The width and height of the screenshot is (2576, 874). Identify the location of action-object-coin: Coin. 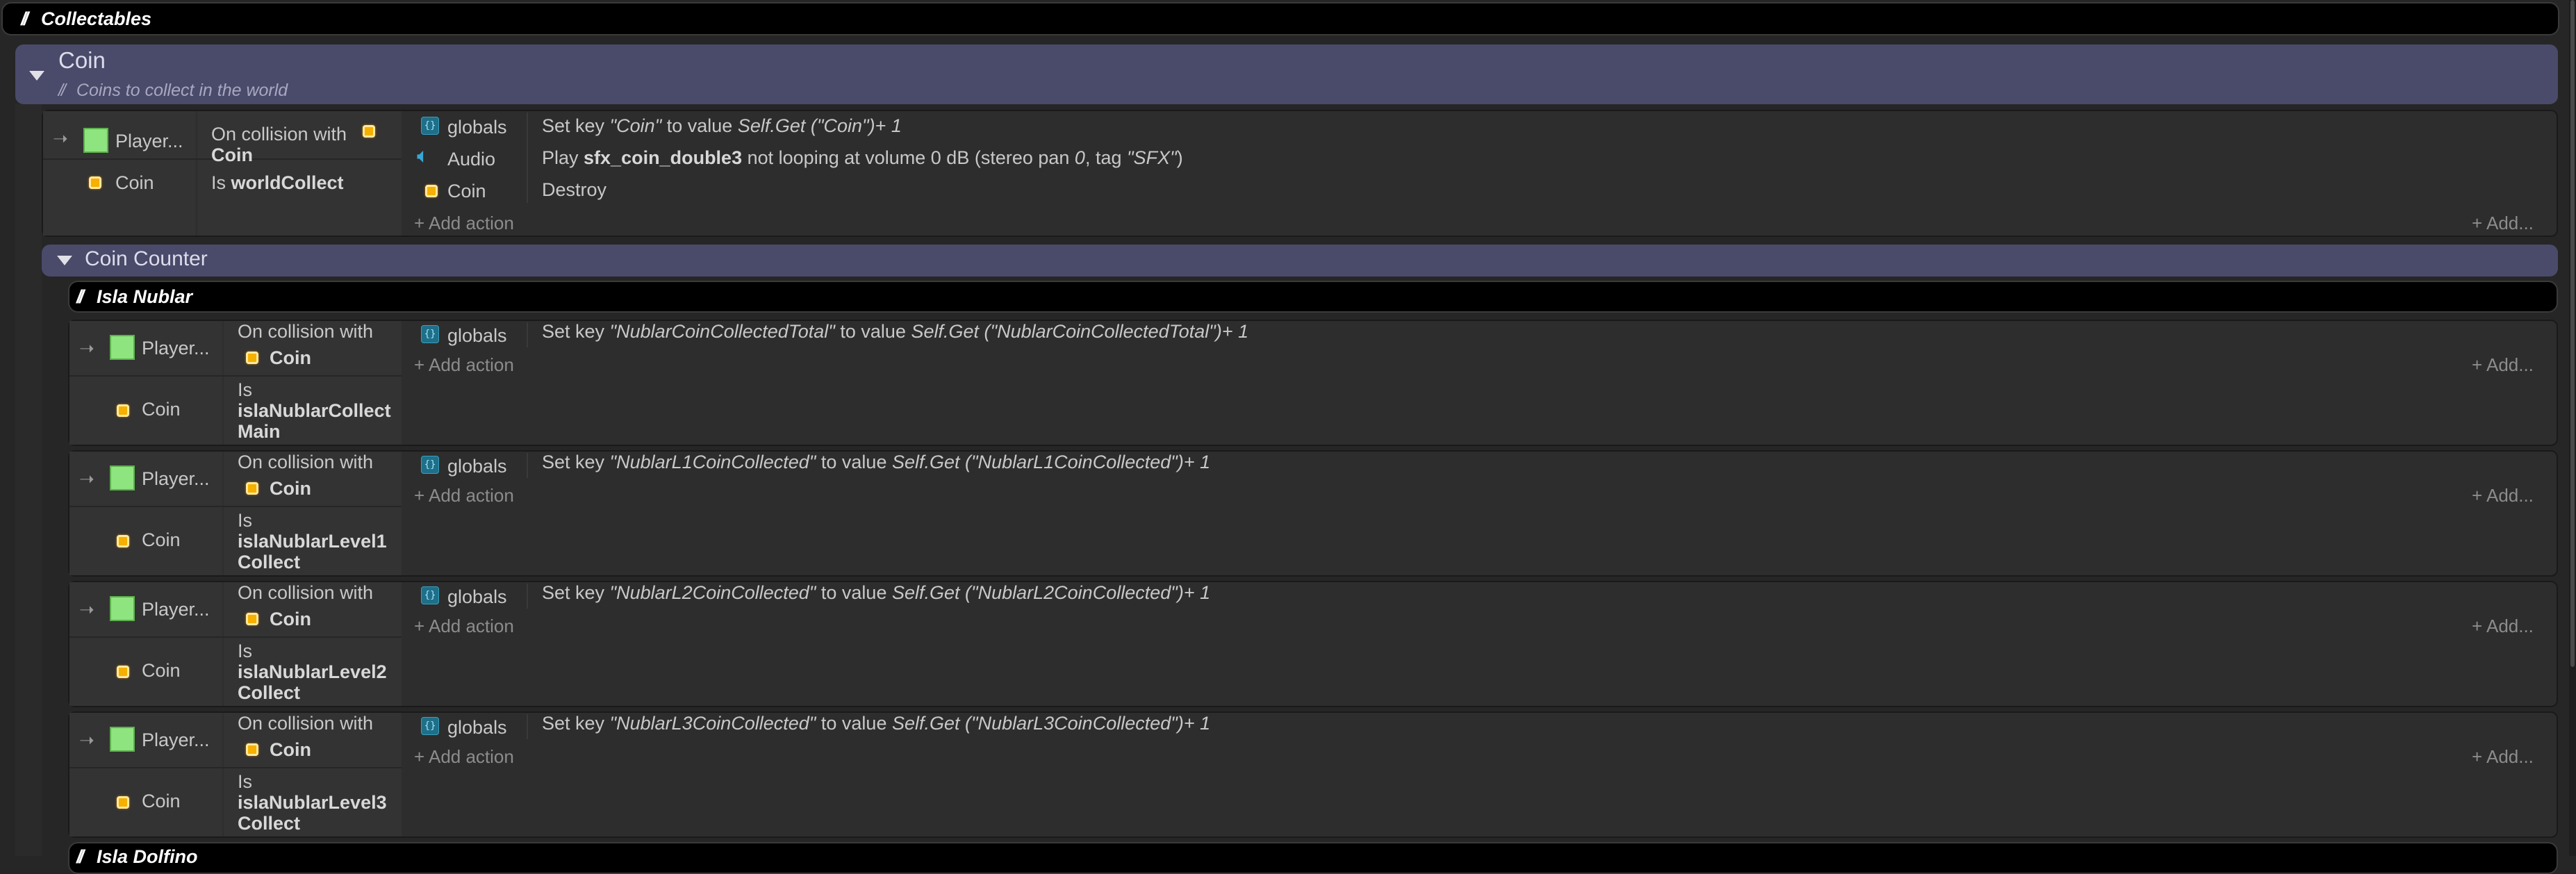
(467, 191).